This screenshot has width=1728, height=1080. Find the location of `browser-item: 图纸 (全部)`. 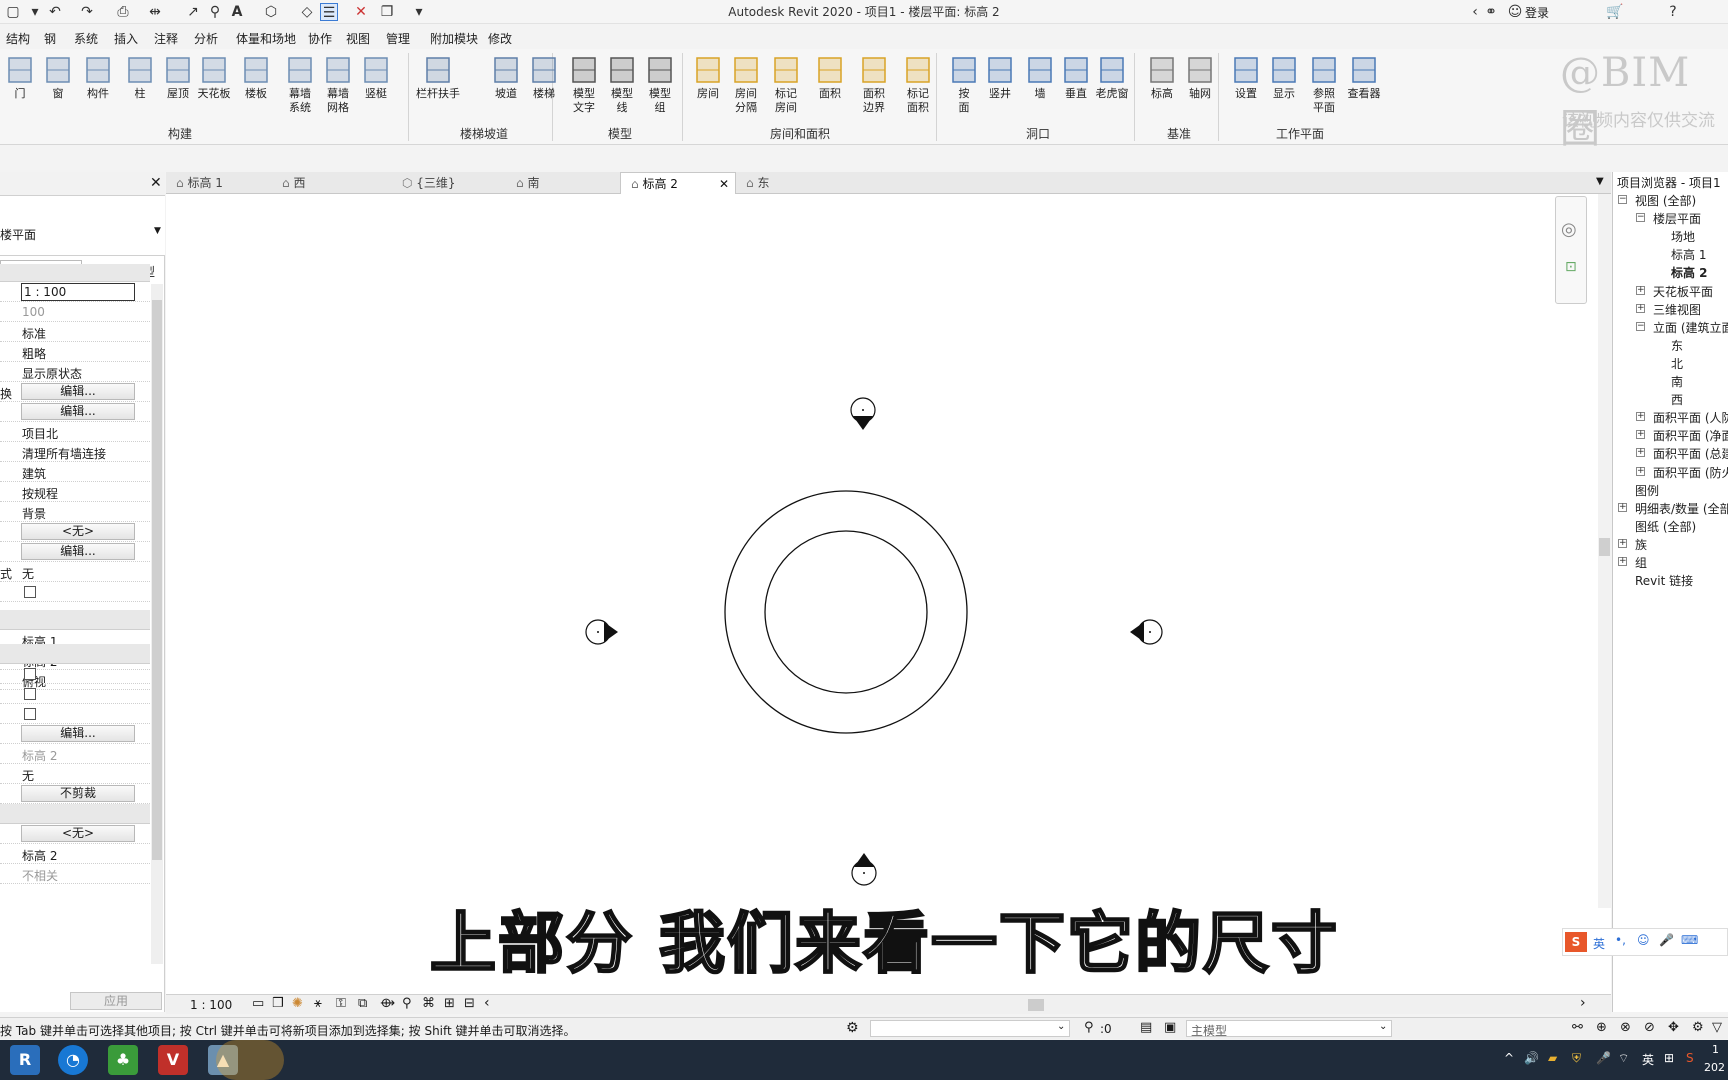

browser-item: 图纸 (全部) is located at coordinates (1665, 526).